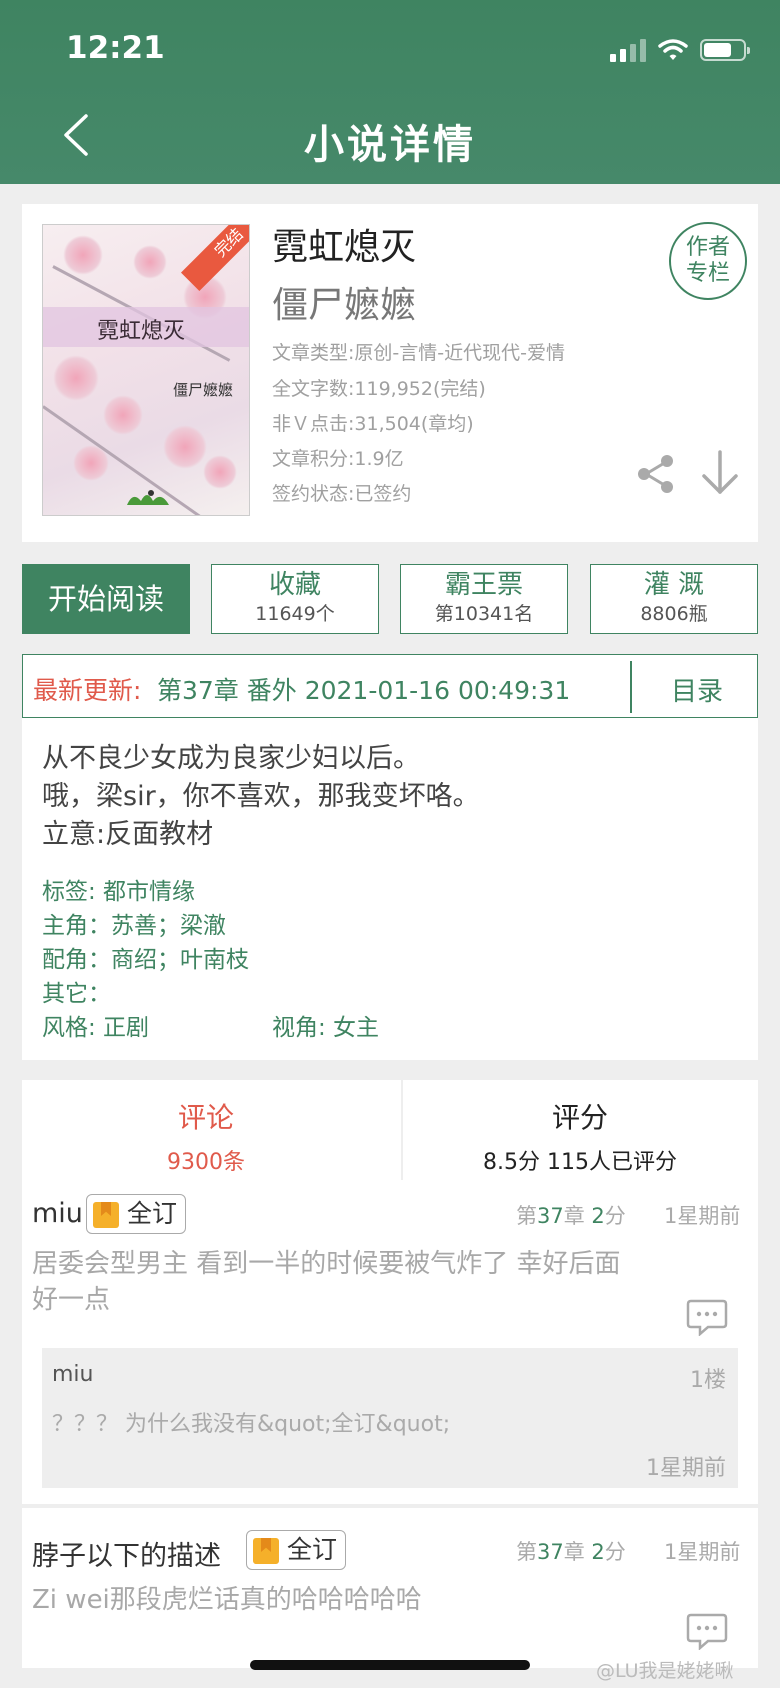 The image size is (780, 1688). I want to click on book-title: 霓虹熄灭, so click(344, 247).